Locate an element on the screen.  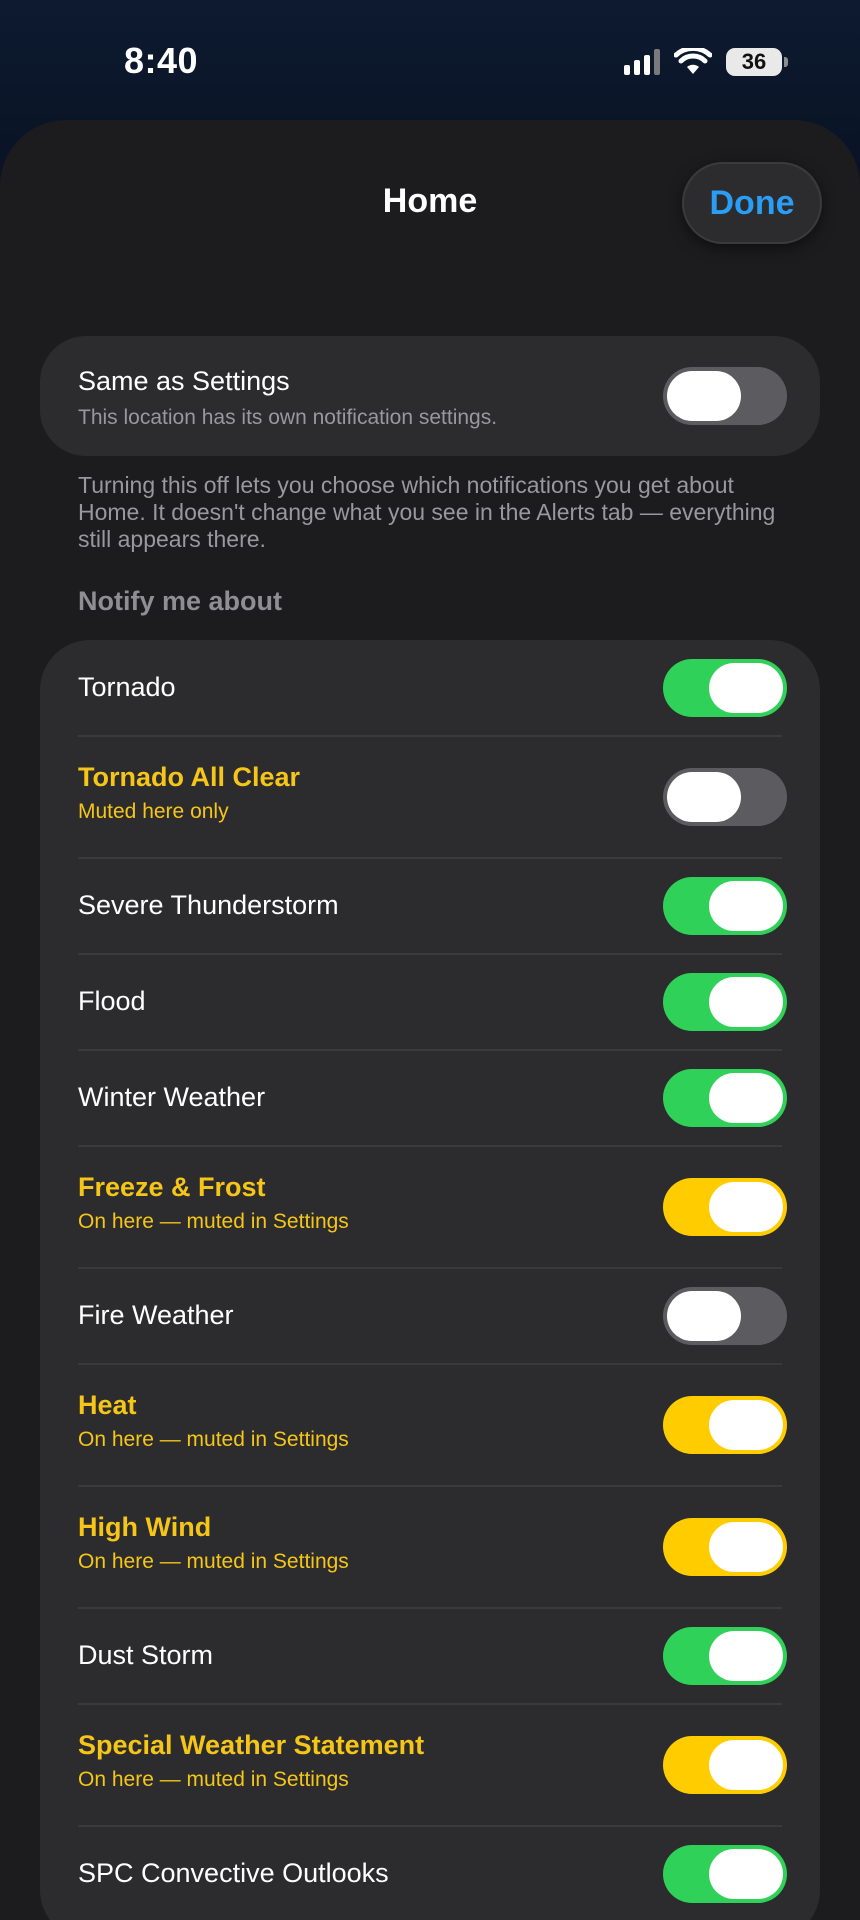
same-as-settings-toggle is located at coordinates (725, 396).